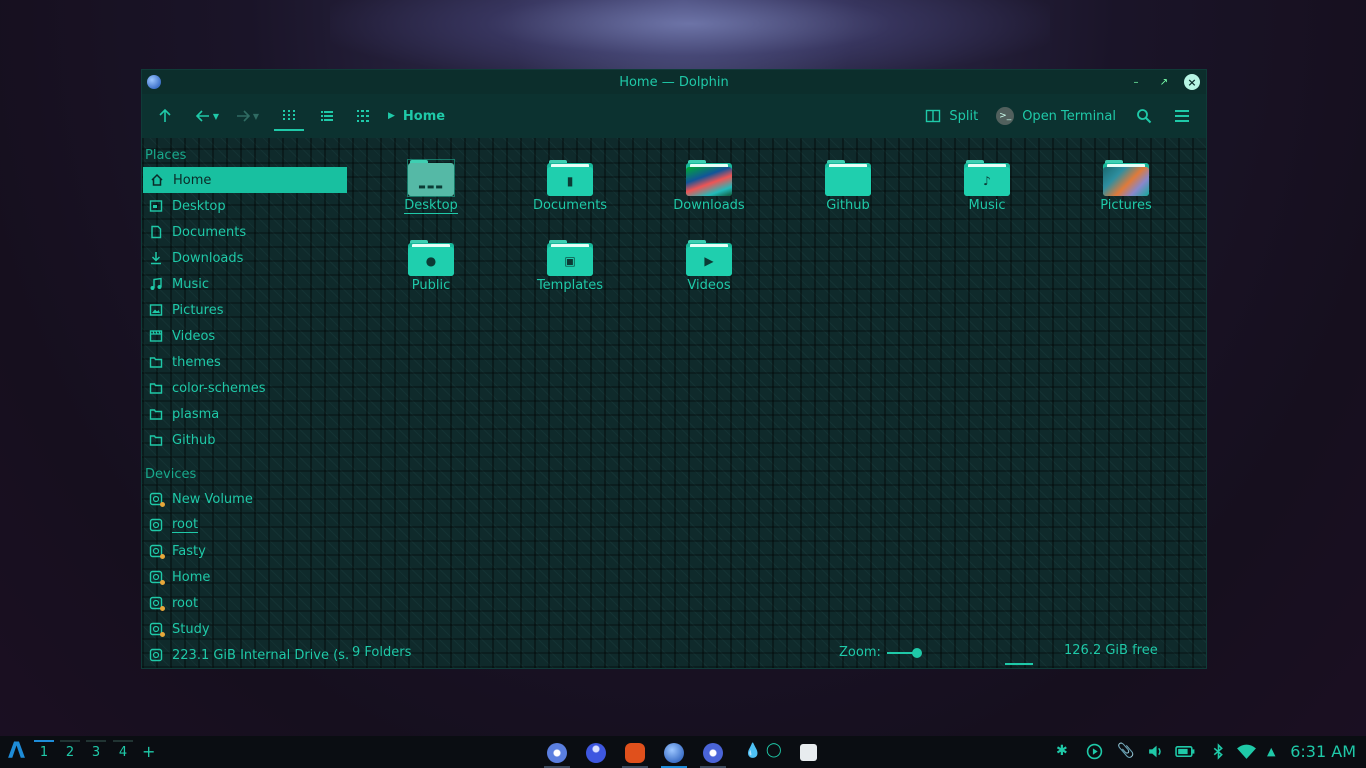 The height and width of the screenshot is (768, 1366). I want to click on circle-app-icon: ◯, so click(774, 750).